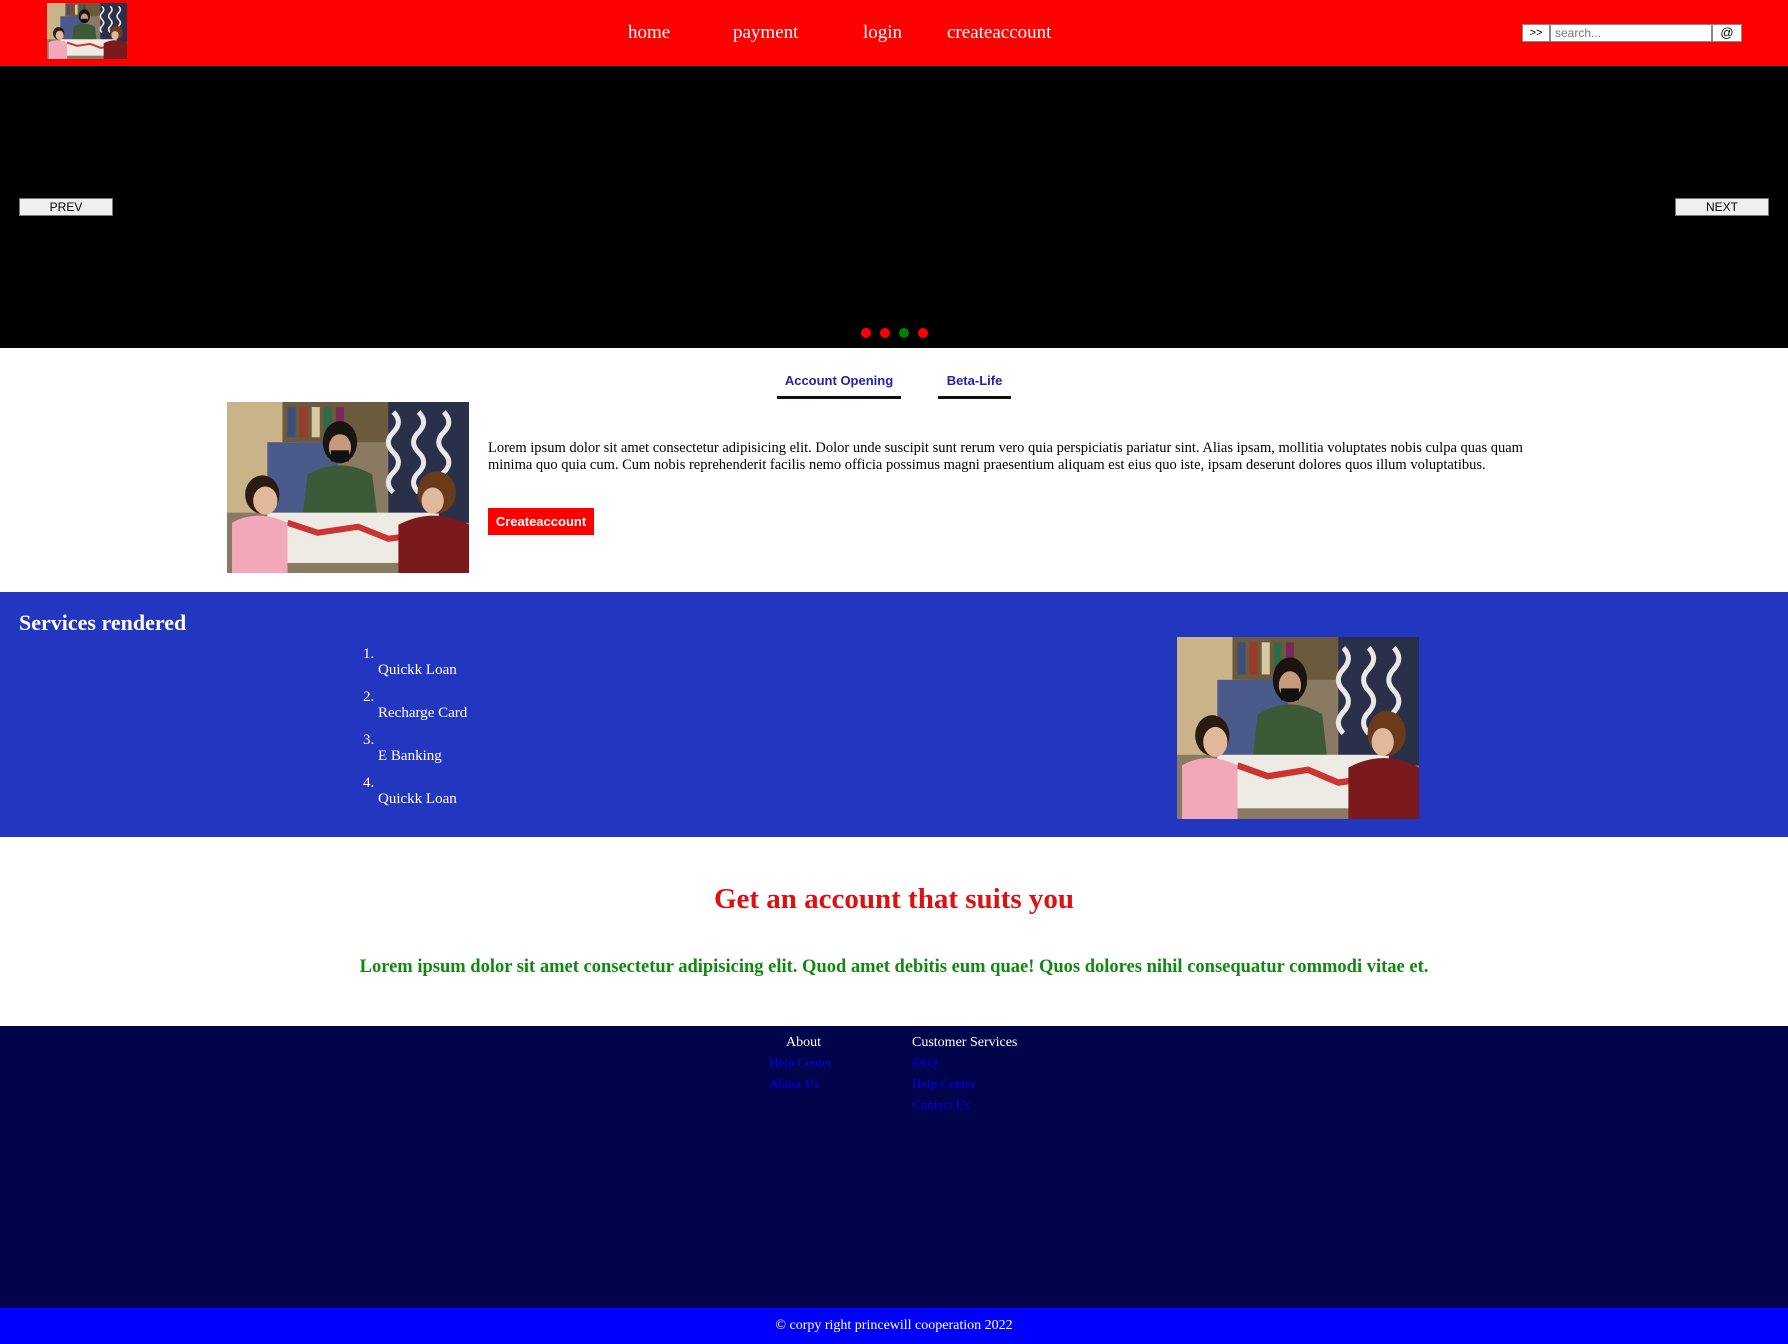  Describe the element at coordinates (369, 783) in the screenshot. I see `service-number: 4.` at that location.